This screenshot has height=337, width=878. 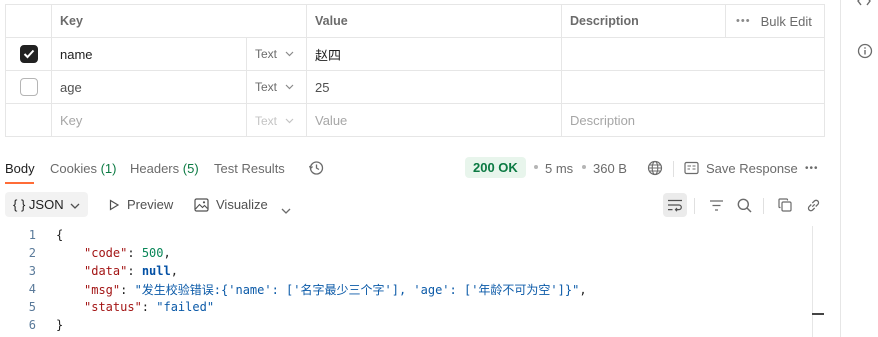 I want to click on link-icon, so click(x=813, y=205).